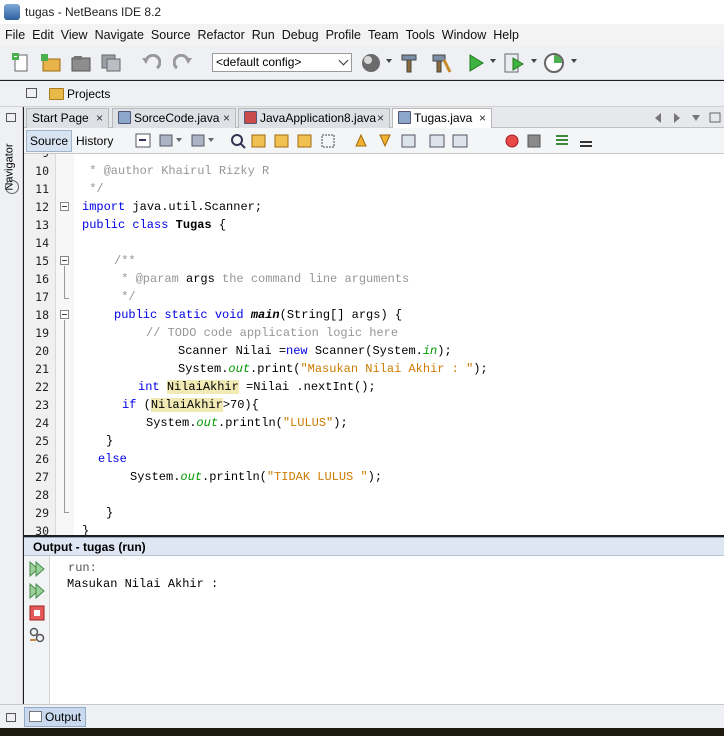 The height and width of the screenshot is (736, 724). What do you see at coordinates (258, 315) in the screenshot?
I see `code-line-18: public static void main(String[] args) {` at bounding box center [258, 315].